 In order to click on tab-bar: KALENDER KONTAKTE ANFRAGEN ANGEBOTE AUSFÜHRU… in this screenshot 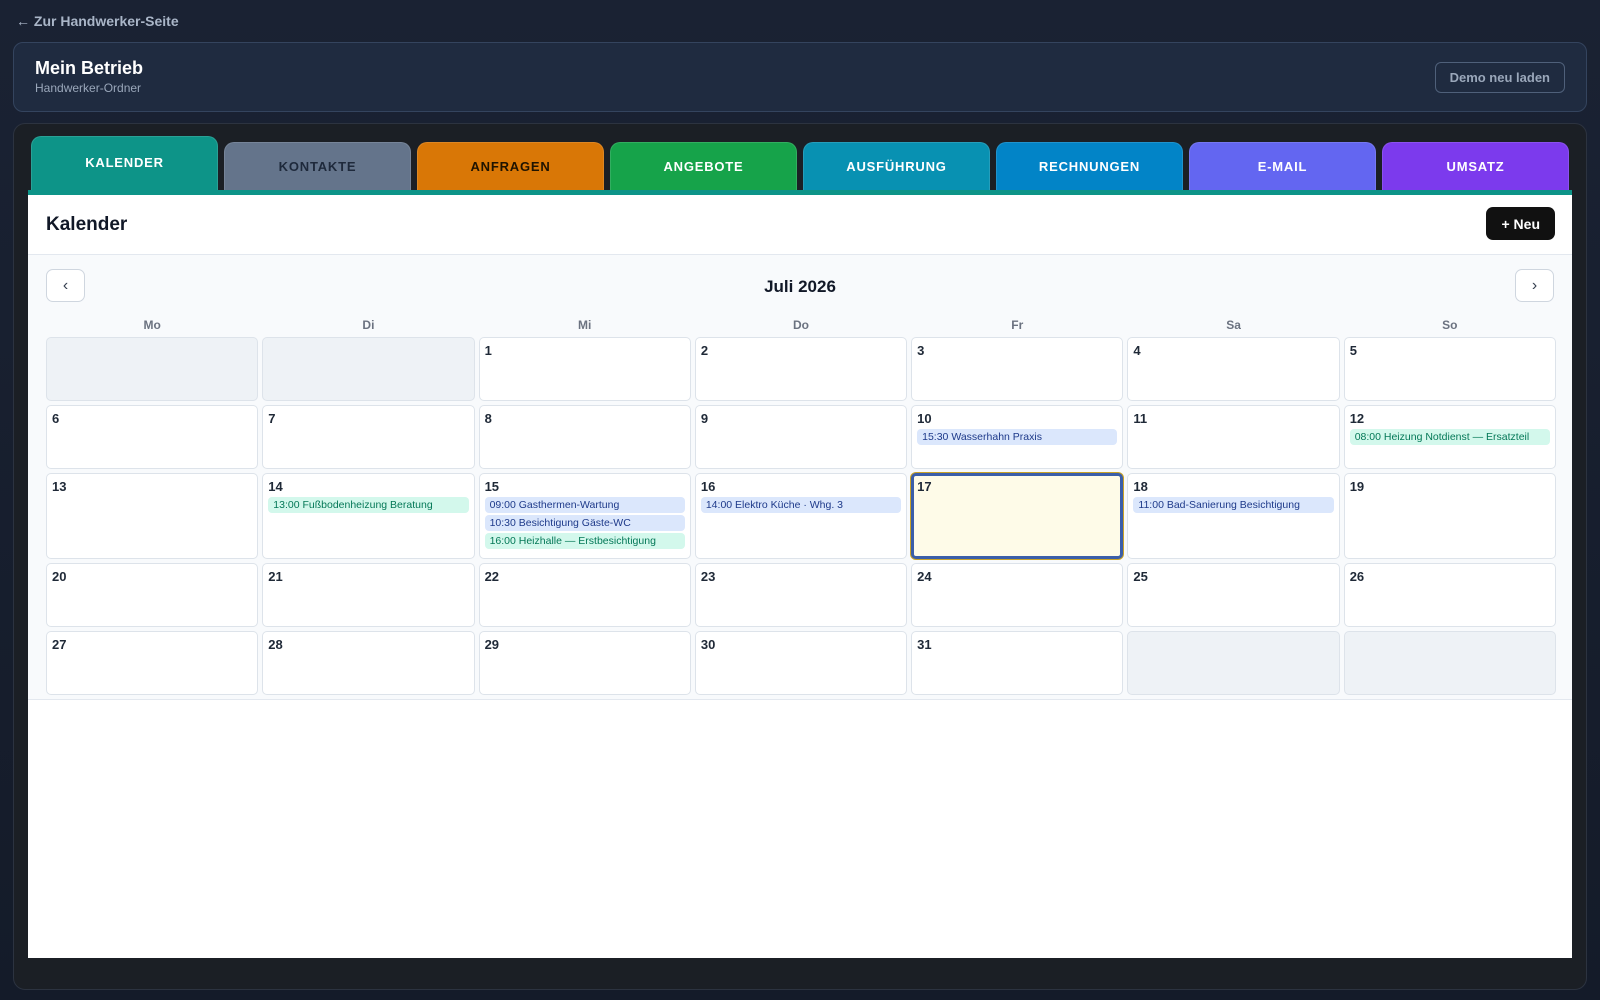, I will do `click(801, 164)`.